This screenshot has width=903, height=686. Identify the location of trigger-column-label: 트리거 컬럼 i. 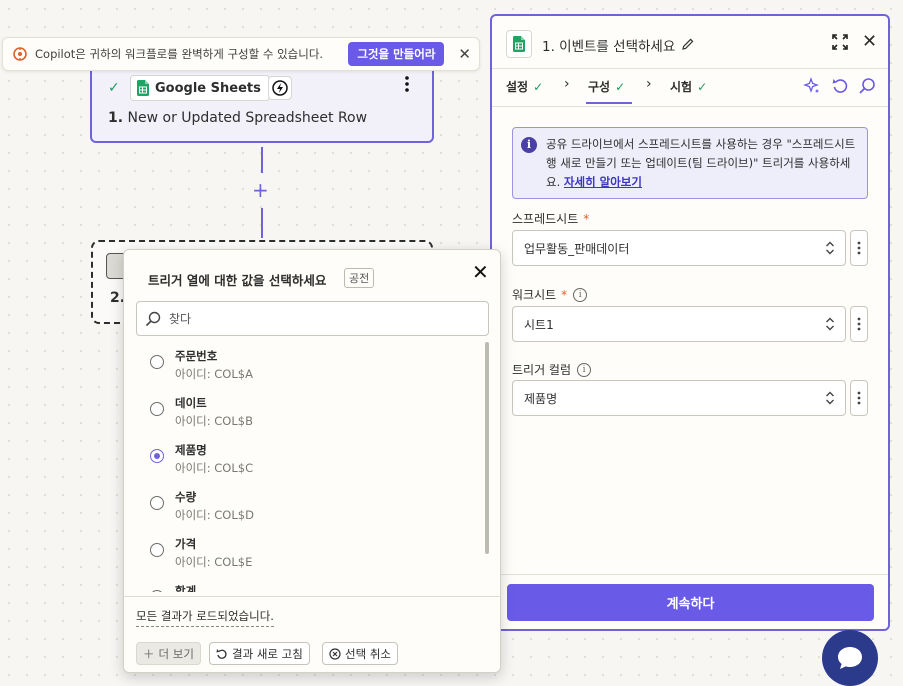
(552, 369).